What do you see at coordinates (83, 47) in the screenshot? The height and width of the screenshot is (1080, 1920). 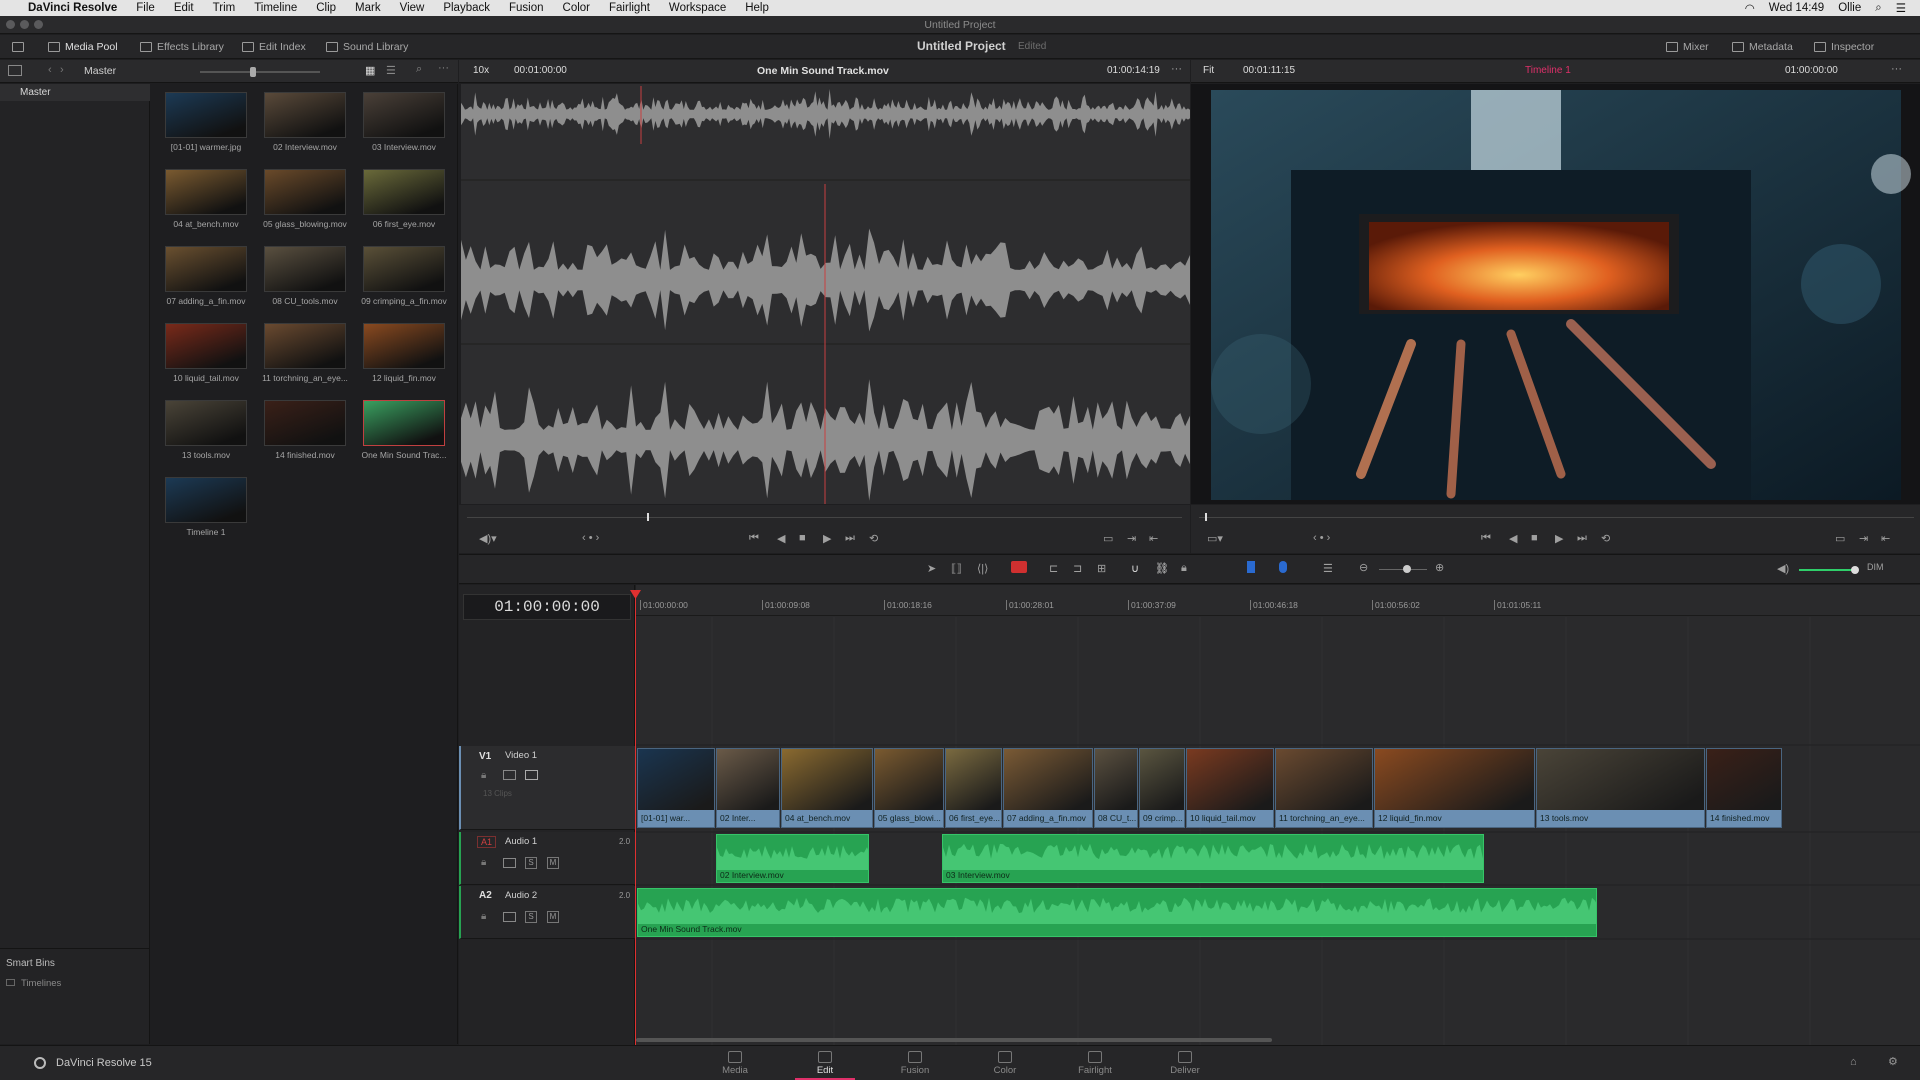 I see `media-pool-button: Media Pool` at bounding box center [83, 47].